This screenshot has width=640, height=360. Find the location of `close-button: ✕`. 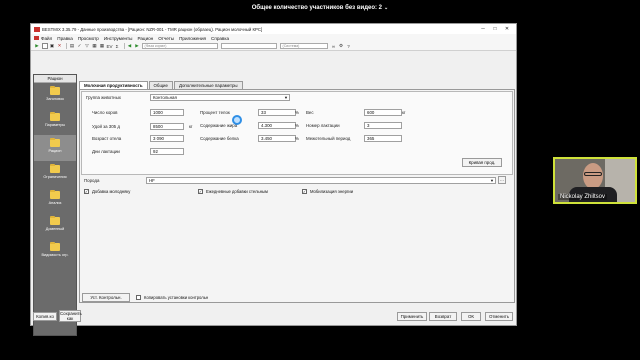

close-button: ✕ is located at coordinates (507, 29).